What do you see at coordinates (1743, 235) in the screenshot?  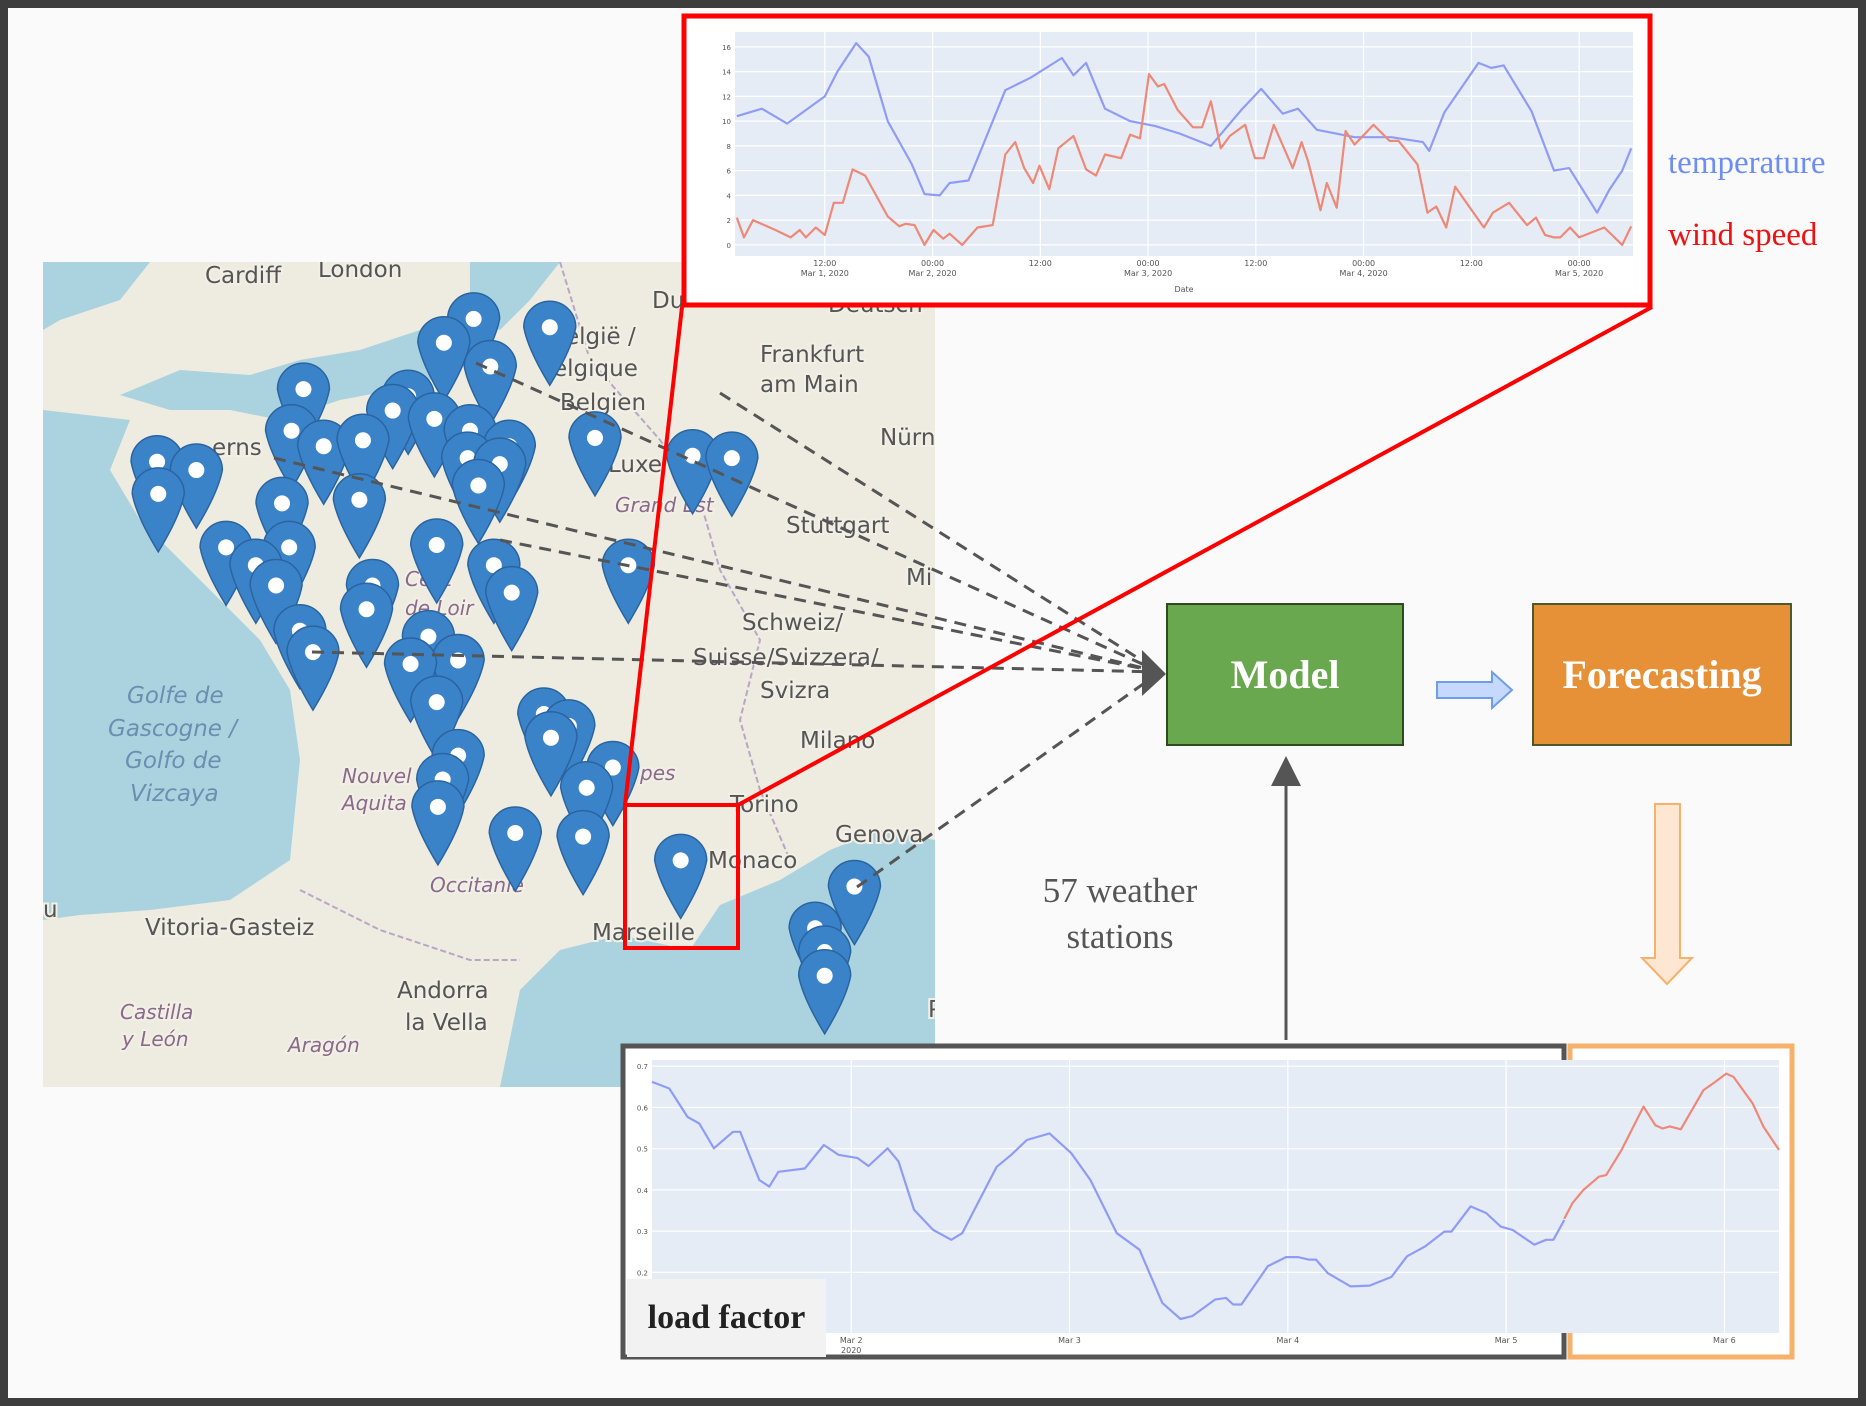 I see `legend-wind-speed: wind speed` at bounding box center [1743, 235].